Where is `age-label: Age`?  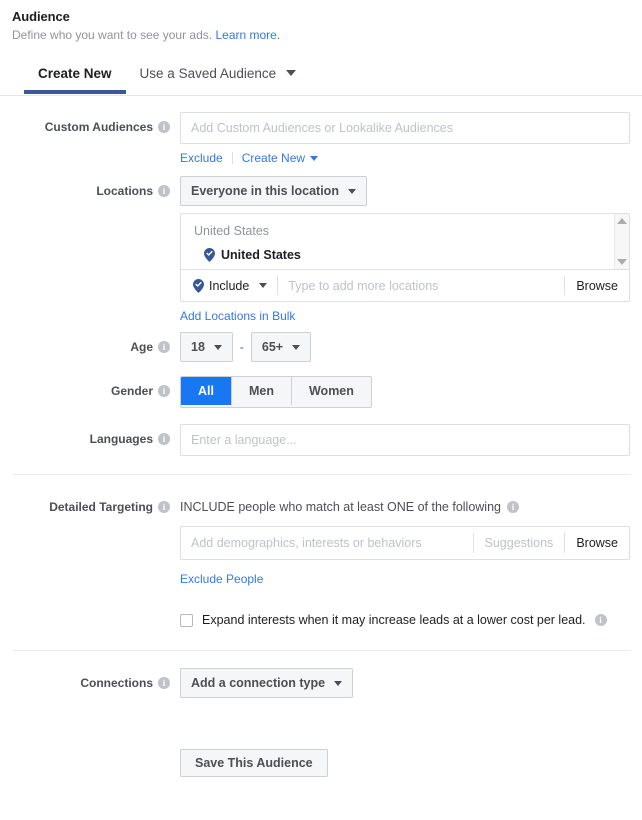
age-label: Age is located at coordinates (141, 347).